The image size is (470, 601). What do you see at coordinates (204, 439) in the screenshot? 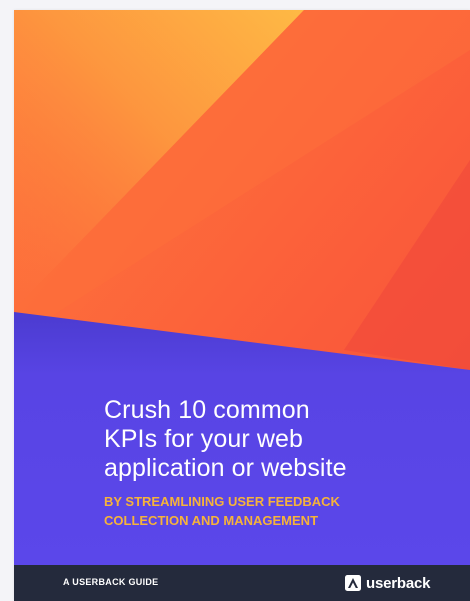
I see `cover-title-line: KPIs for your web` at bounding box center [204, 439].